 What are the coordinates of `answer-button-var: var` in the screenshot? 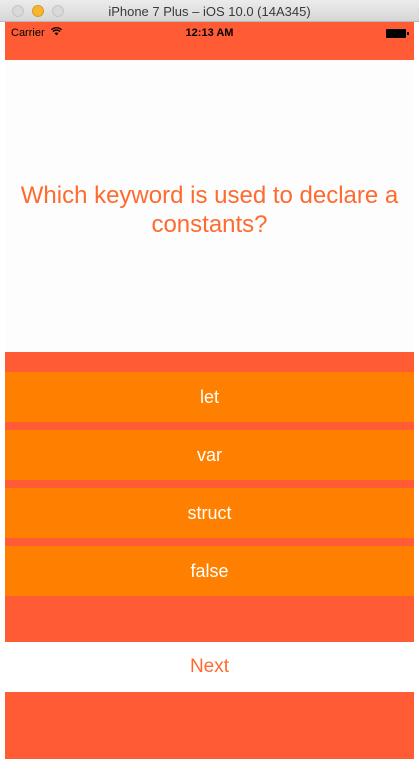 It's located at (209, 455).